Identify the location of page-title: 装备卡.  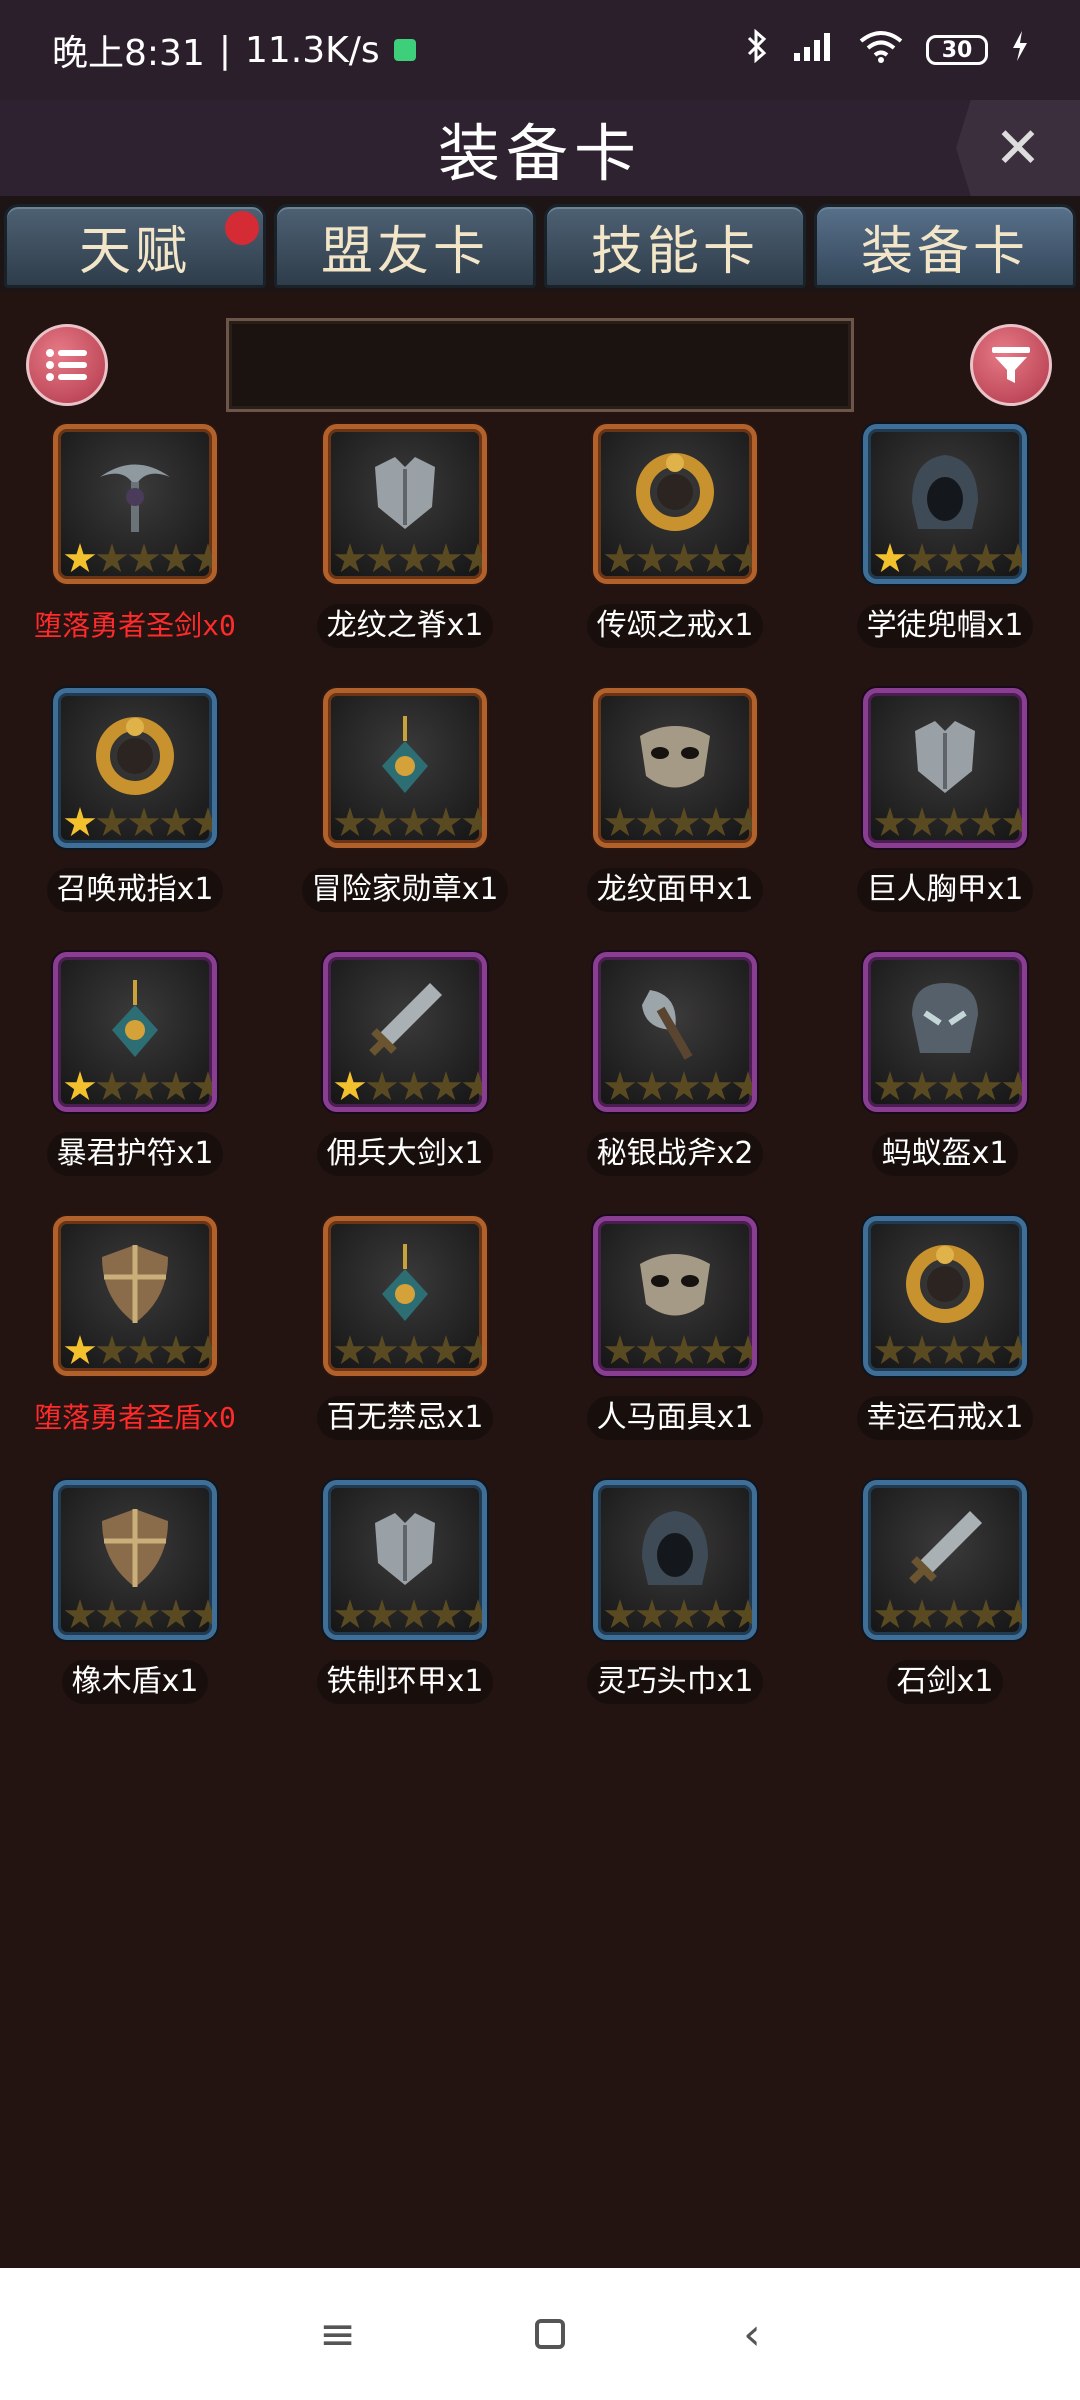
(539, 153).